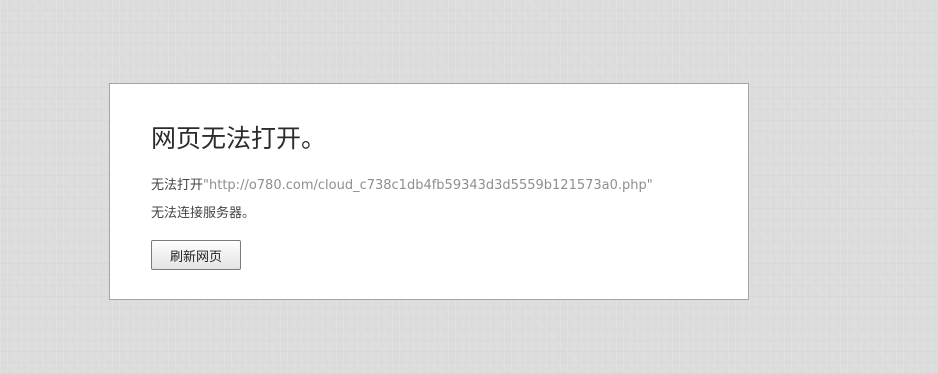 This screenshot has width=938, height=374. I want to click on refresh-button: 刷新网页, so click(196, 255).